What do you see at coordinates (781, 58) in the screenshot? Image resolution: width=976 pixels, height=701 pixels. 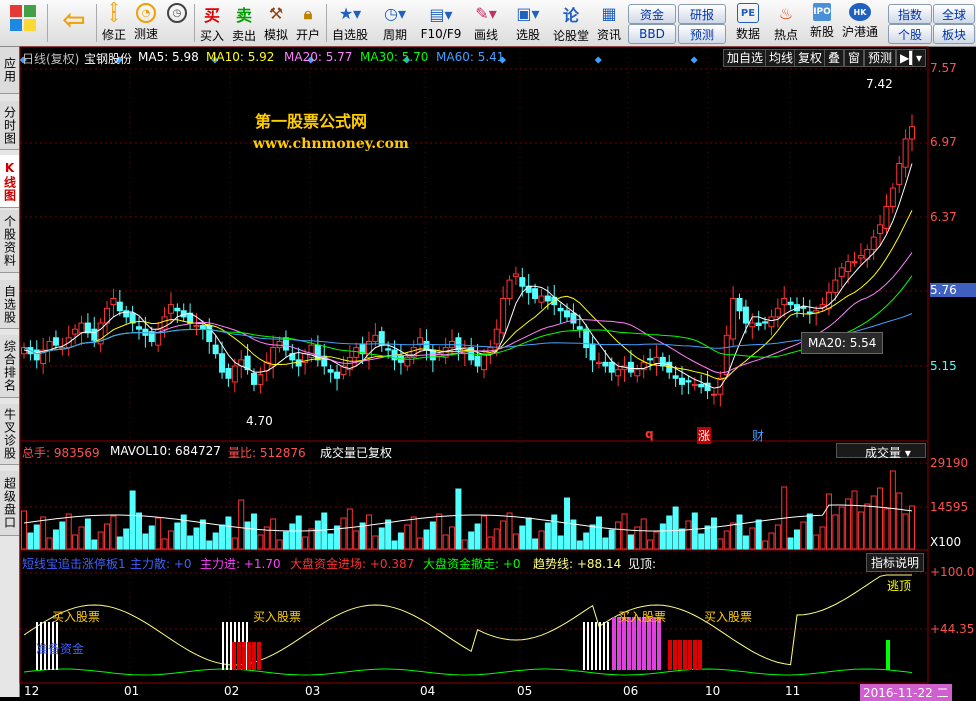 I see `ma-button: 均线` at bounding box center [781, 58].